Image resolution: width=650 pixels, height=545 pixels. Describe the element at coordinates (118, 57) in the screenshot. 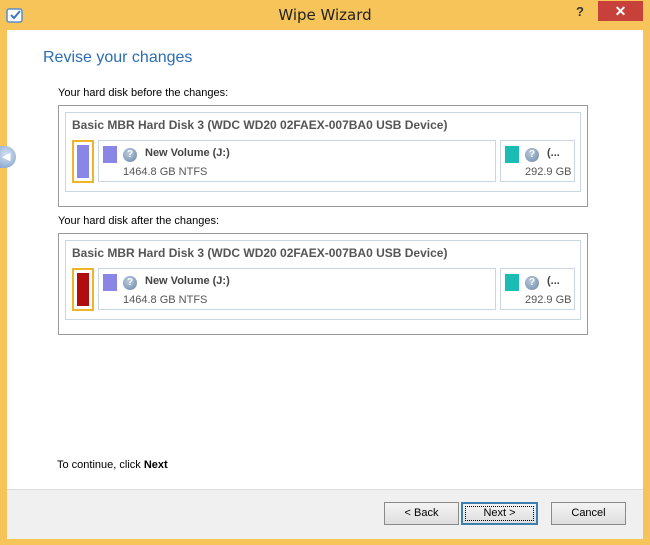

I see `page-title: Revise your changes` at that location.